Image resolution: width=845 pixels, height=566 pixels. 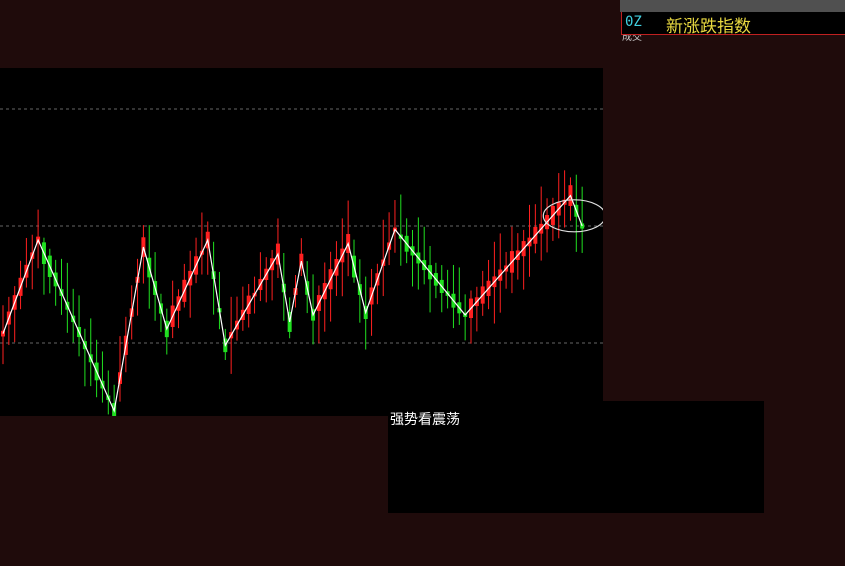 I want to click on title-strip, so click(x=732, y=6).